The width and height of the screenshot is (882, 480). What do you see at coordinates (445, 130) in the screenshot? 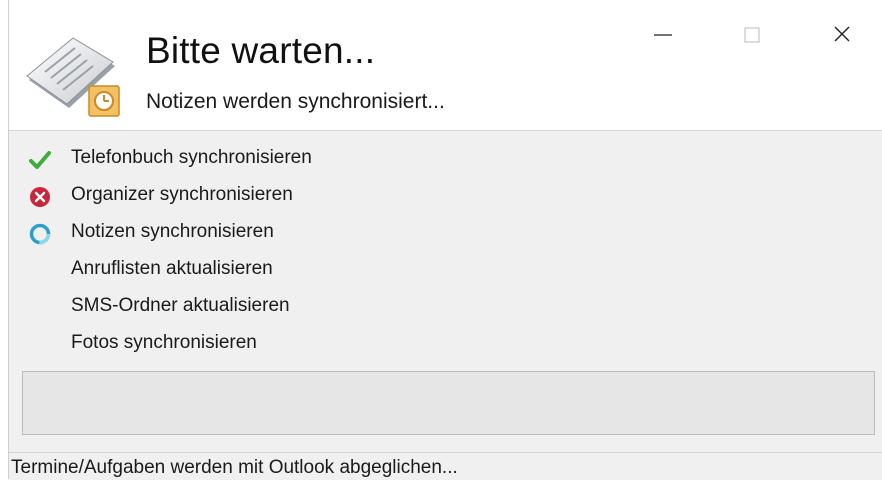
I see `header-divider` at bounding box center [445, 130].